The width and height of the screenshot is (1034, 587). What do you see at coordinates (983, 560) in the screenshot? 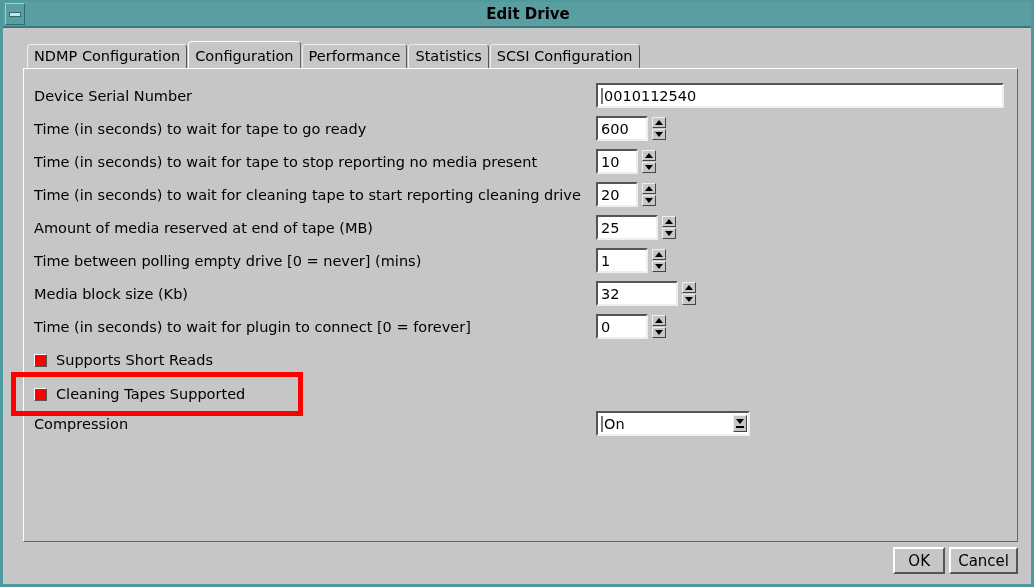
I see `cancel-button: Cancel` at bounding box center [983, 560].